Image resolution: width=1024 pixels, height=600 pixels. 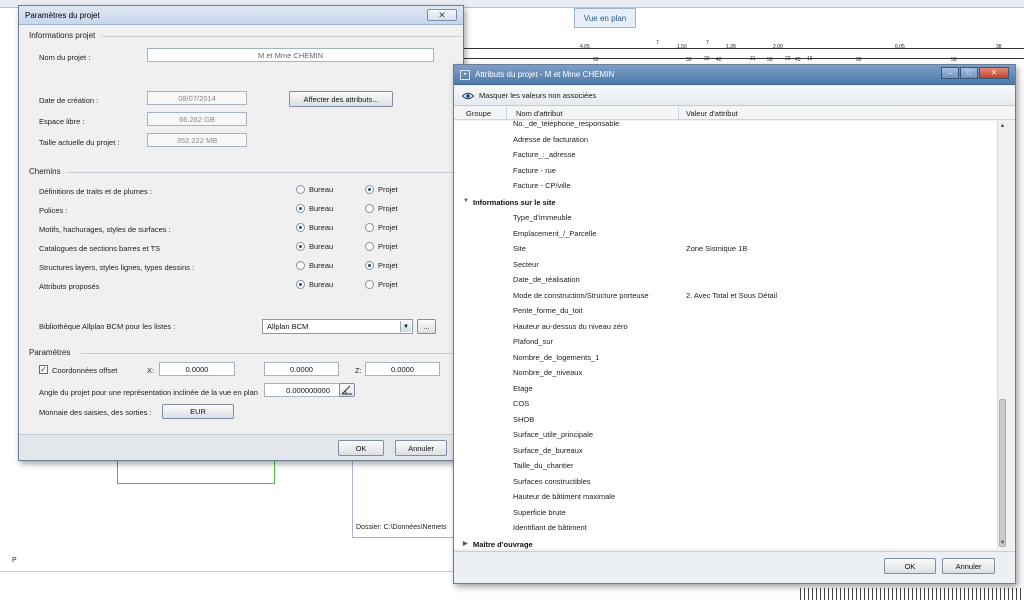 What do you see at coordinates (950, 73) in the screenshot?
I see `minimize-button: –` at bounding box center [950, 73].